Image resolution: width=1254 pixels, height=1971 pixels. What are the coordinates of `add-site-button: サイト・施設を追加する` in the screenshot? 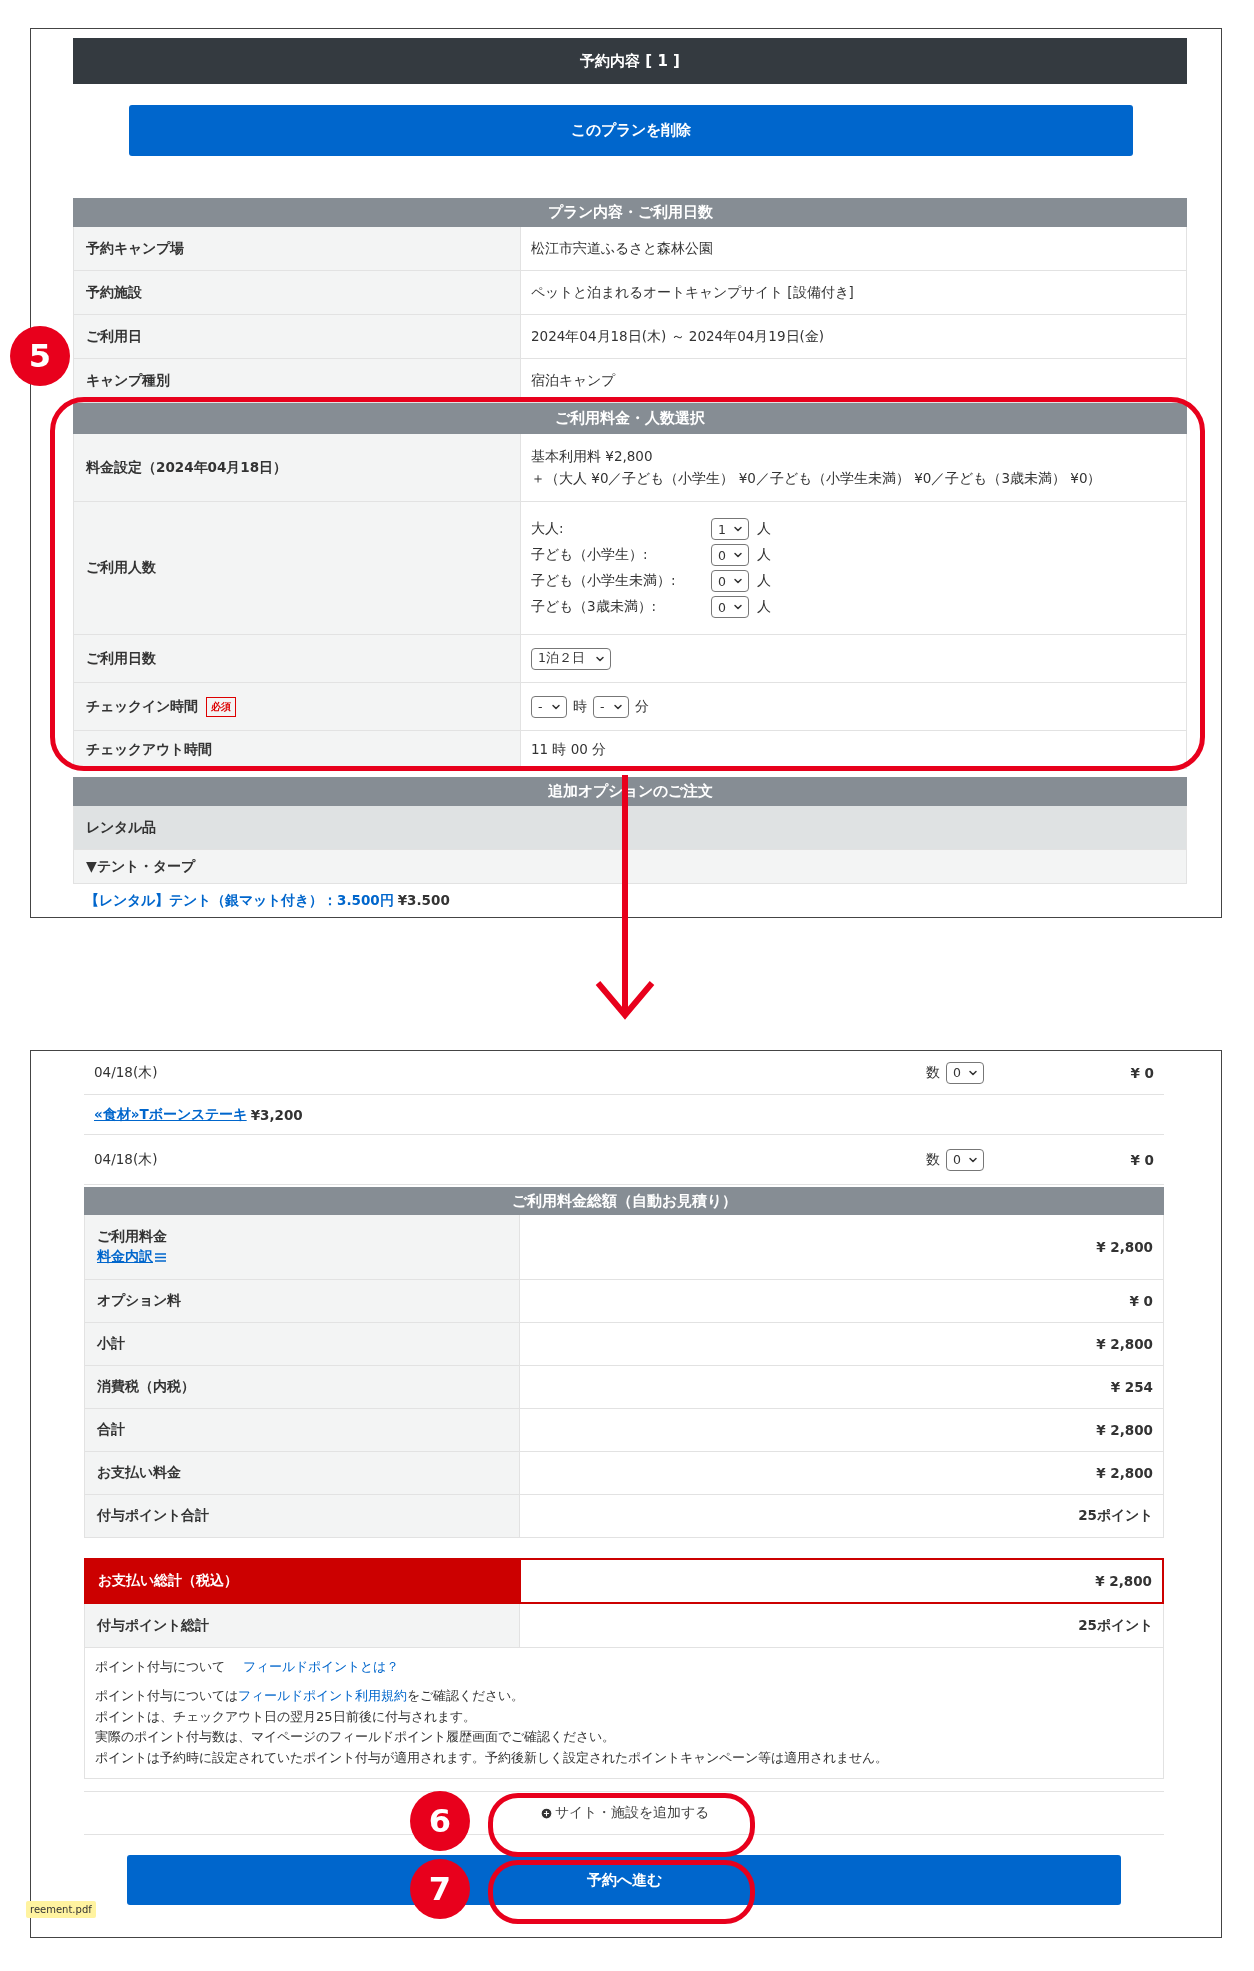 It's located at (624, 1813).